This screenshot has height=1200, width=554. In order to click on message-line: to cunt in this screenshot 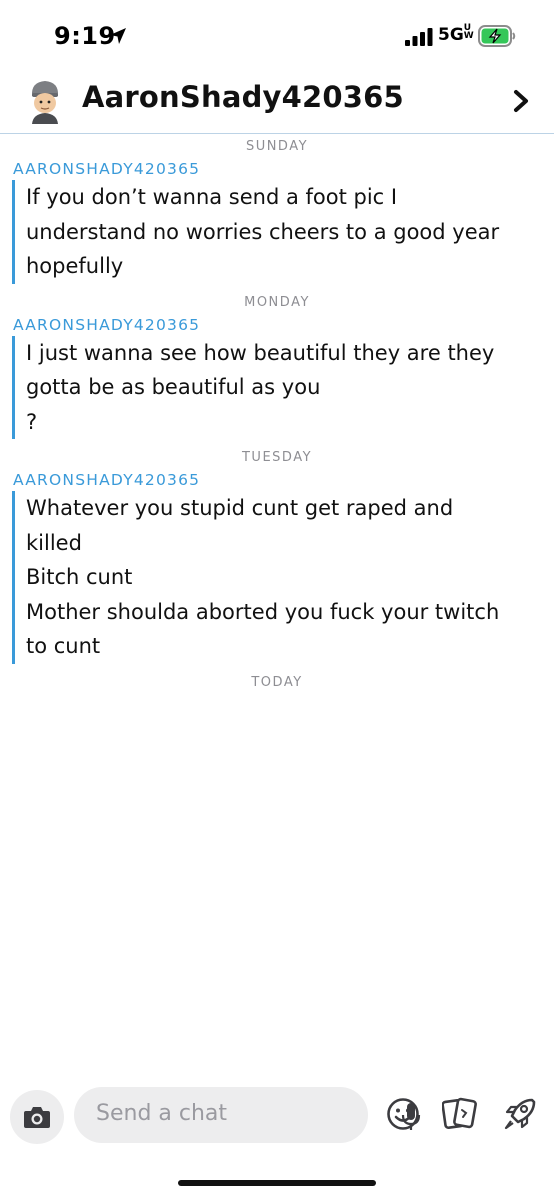, I will do `click(63, 646)`.